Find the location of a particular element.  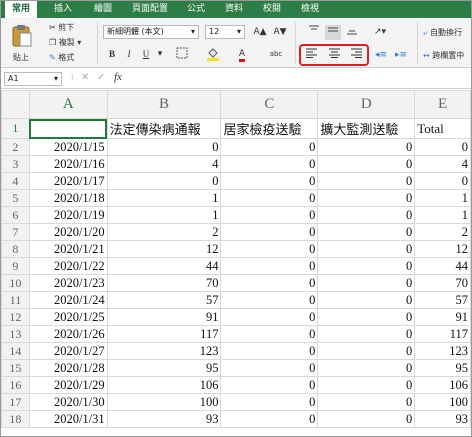

cut-button: ✂ 剪下 is located at coordinates (61, 27).